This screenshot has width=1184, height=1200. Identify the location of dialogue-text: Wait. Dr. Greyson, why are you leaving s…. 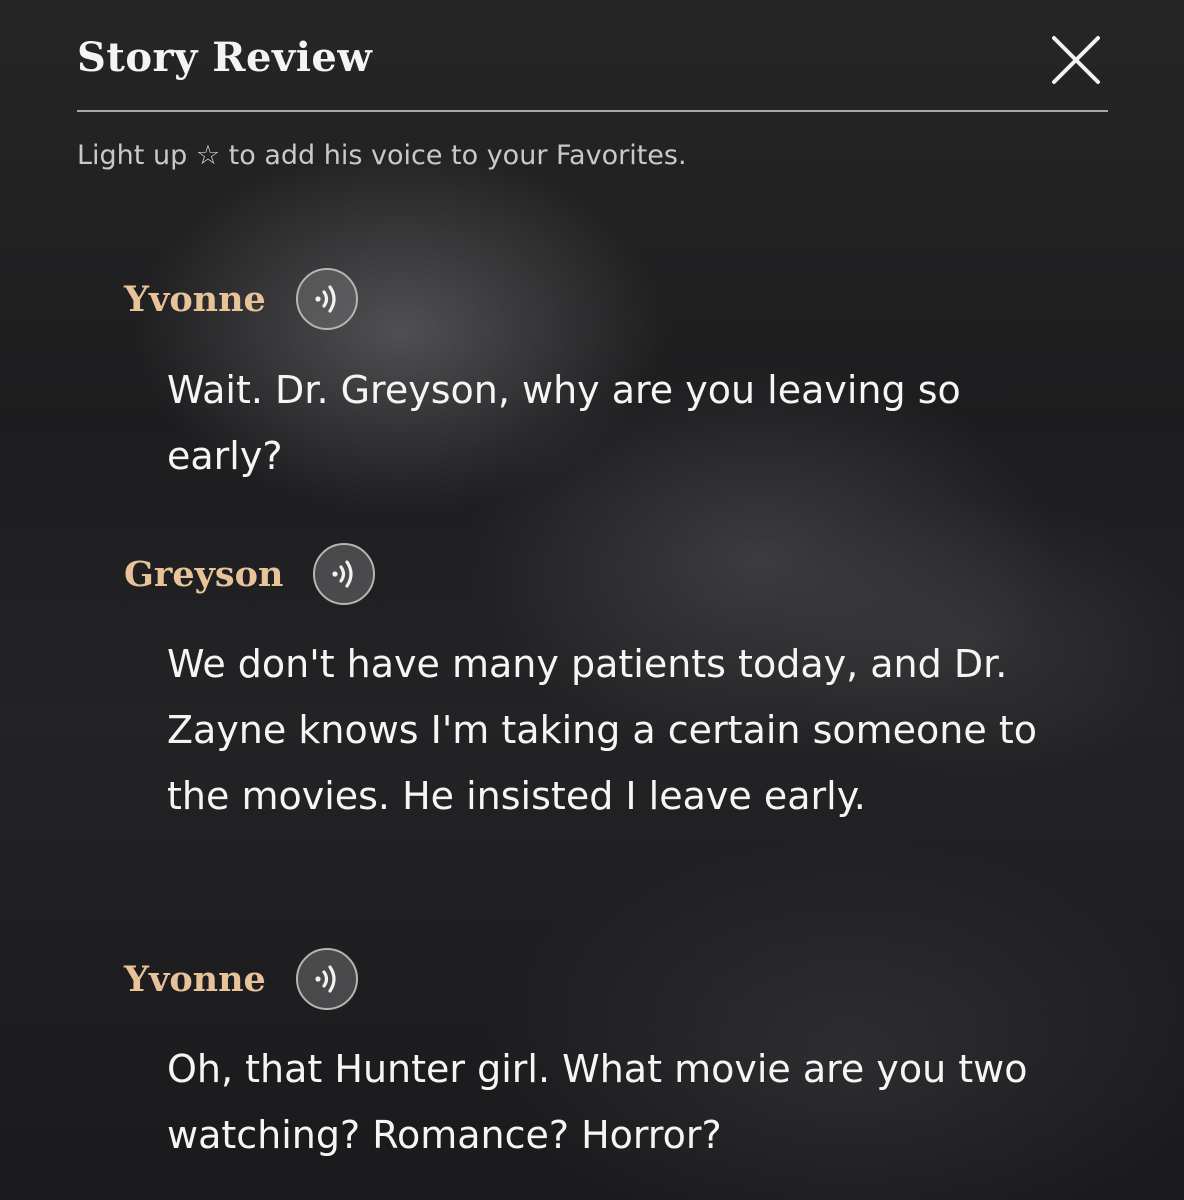
(564, 423).